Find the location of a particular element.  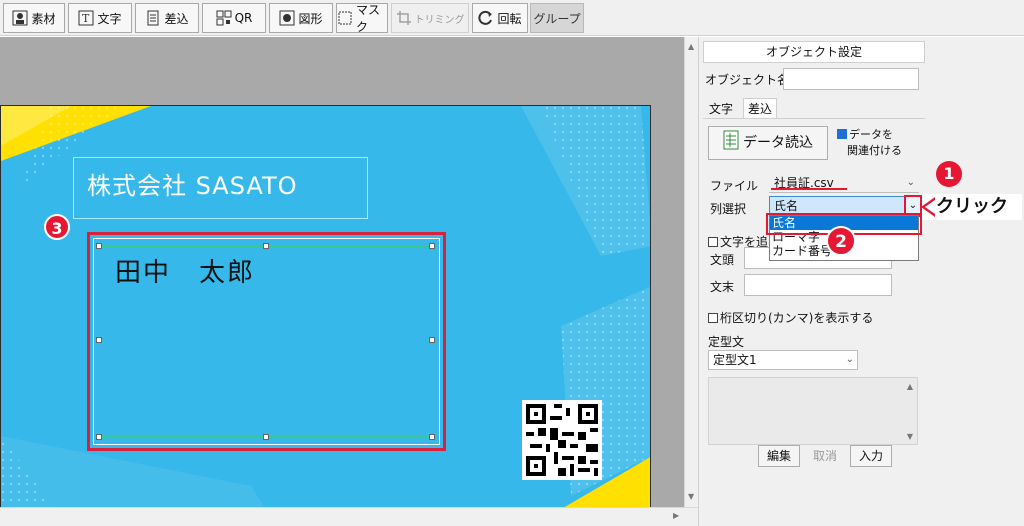

object-name-input is located at coordinates (851, 79).